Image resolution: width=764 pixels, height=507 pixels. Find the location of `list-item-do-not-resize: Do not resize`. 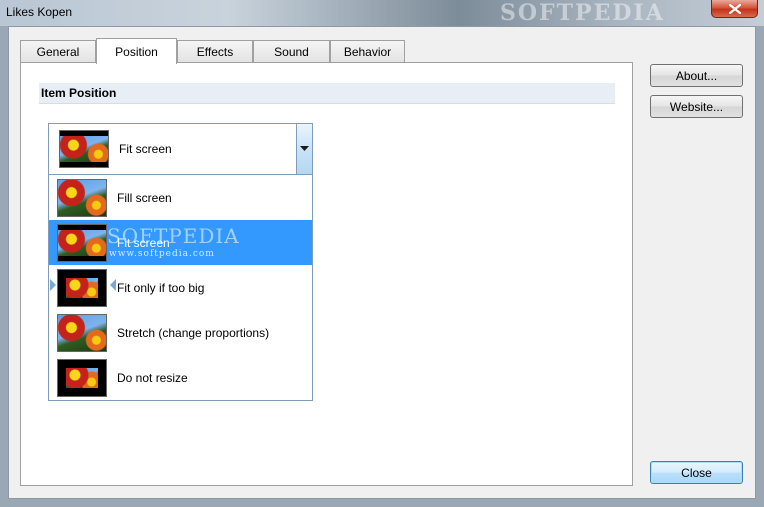

list-item-do-not-resize: Do not resize is located at coordinates (180, 377).